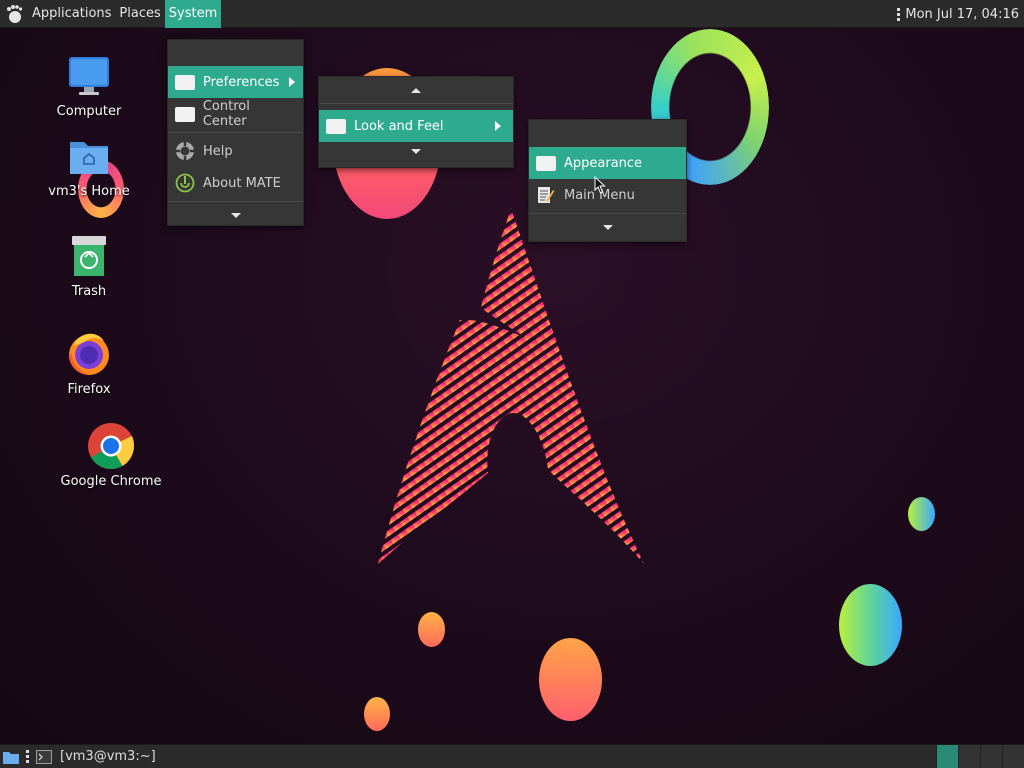  I want to click on show-desktop-button, so click(11, 756).